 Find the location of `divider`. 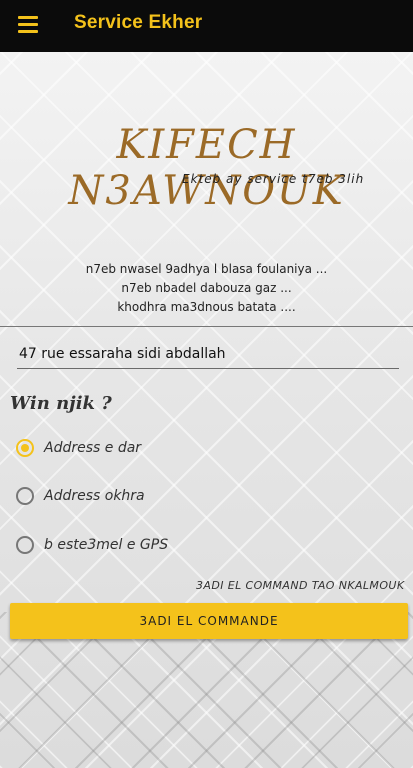

divider is located at coordinates (206, 326).